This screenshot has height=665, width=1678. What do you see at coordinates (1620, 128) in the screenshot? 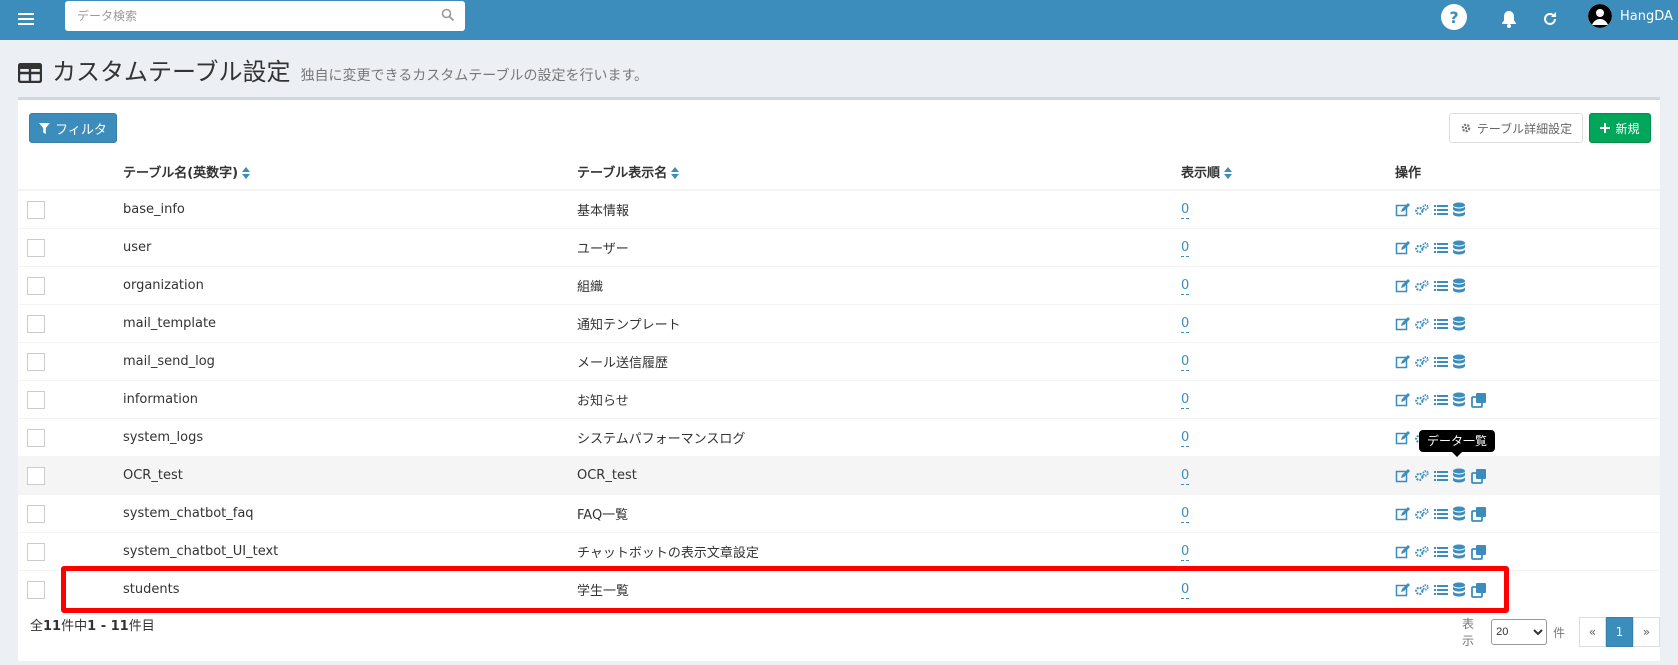
I see `new-button: 新規` at bounding box center [1620, 128].